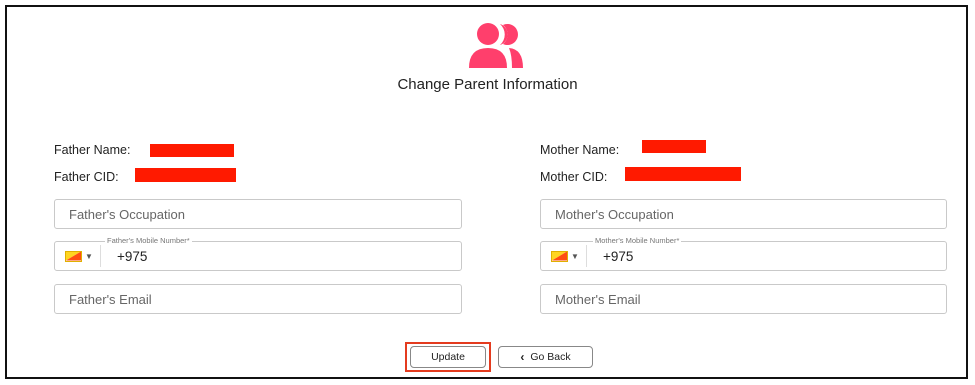 This screenshot has height=385, width=975. I want to click on mother-name-label: Mother Name:, so click(580, 150).